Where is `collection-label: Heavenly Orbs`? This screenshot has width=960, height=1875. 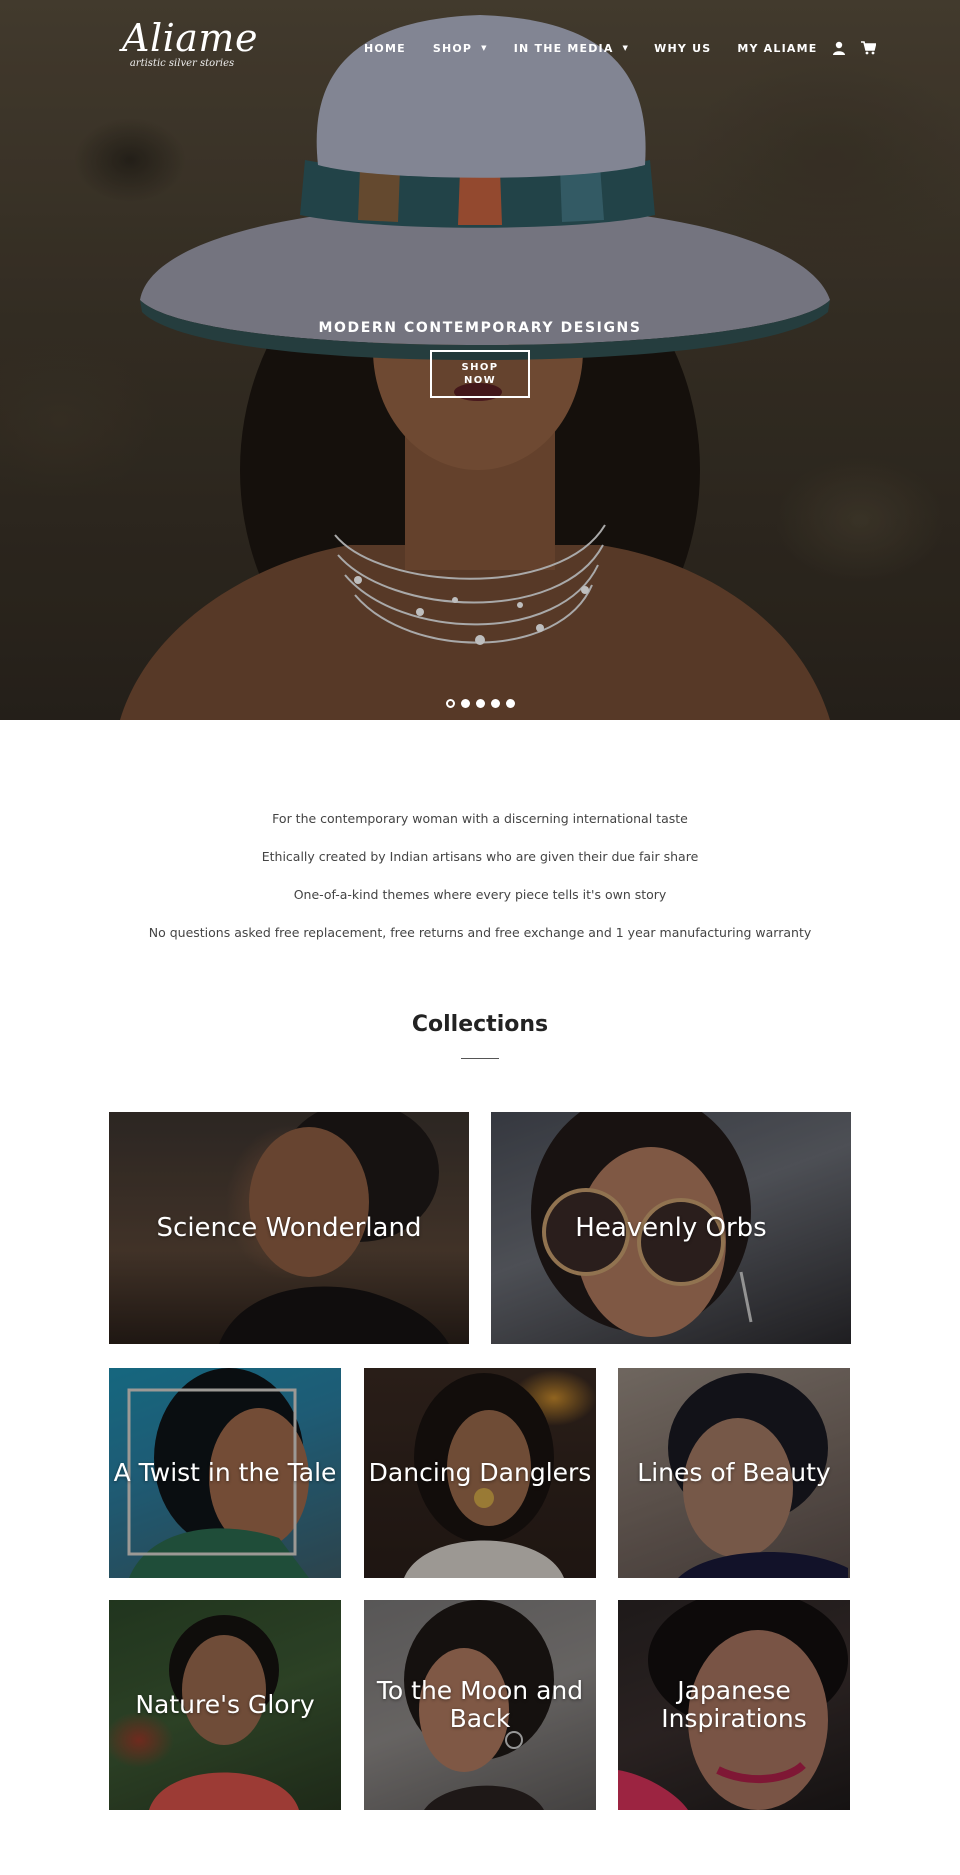
collection-label: Heavenly Orbs is located at coordinates (671, 1228).